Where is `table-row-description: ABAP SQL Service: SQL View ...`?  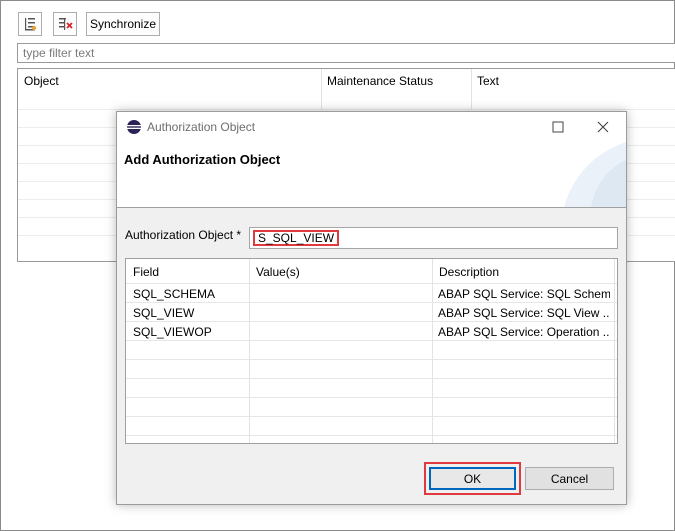 table-row-description: ABAP SQL Service: SQL View ... is located at coordinates (524, 313).